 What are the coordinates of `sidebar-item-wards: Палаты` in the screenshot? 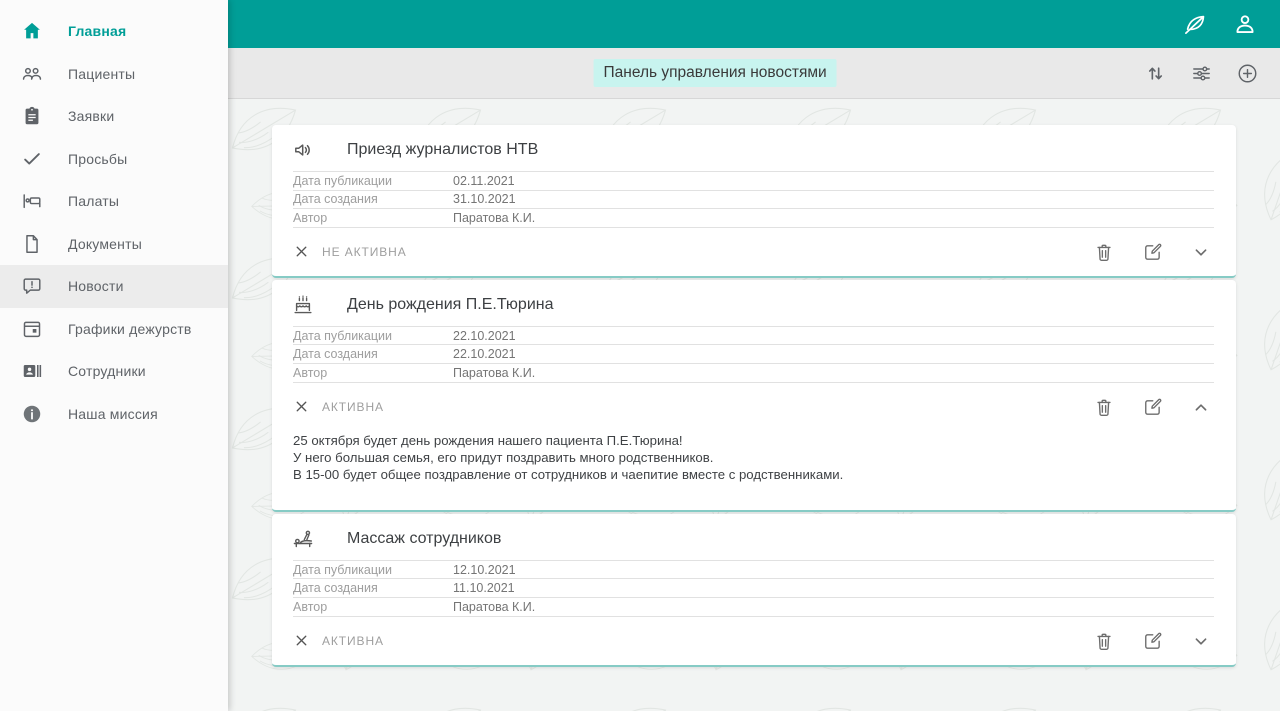 It's located at (114, 201).